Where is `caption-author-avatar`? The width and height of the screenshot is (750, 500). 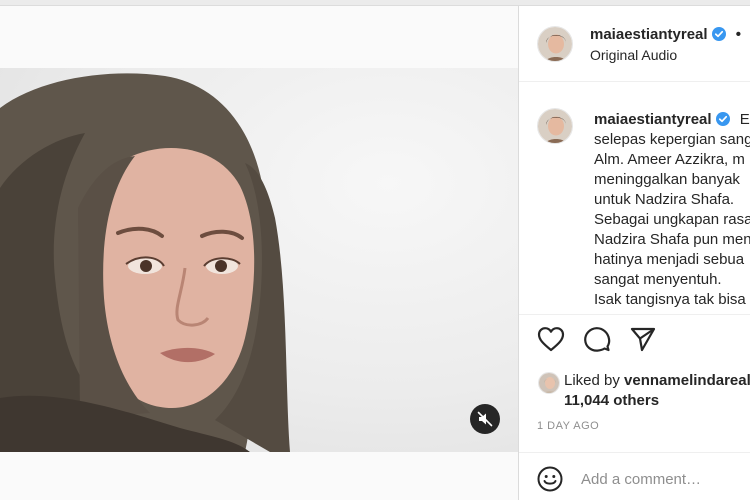
caption-author-avatar is located at coordinates (555, 126).